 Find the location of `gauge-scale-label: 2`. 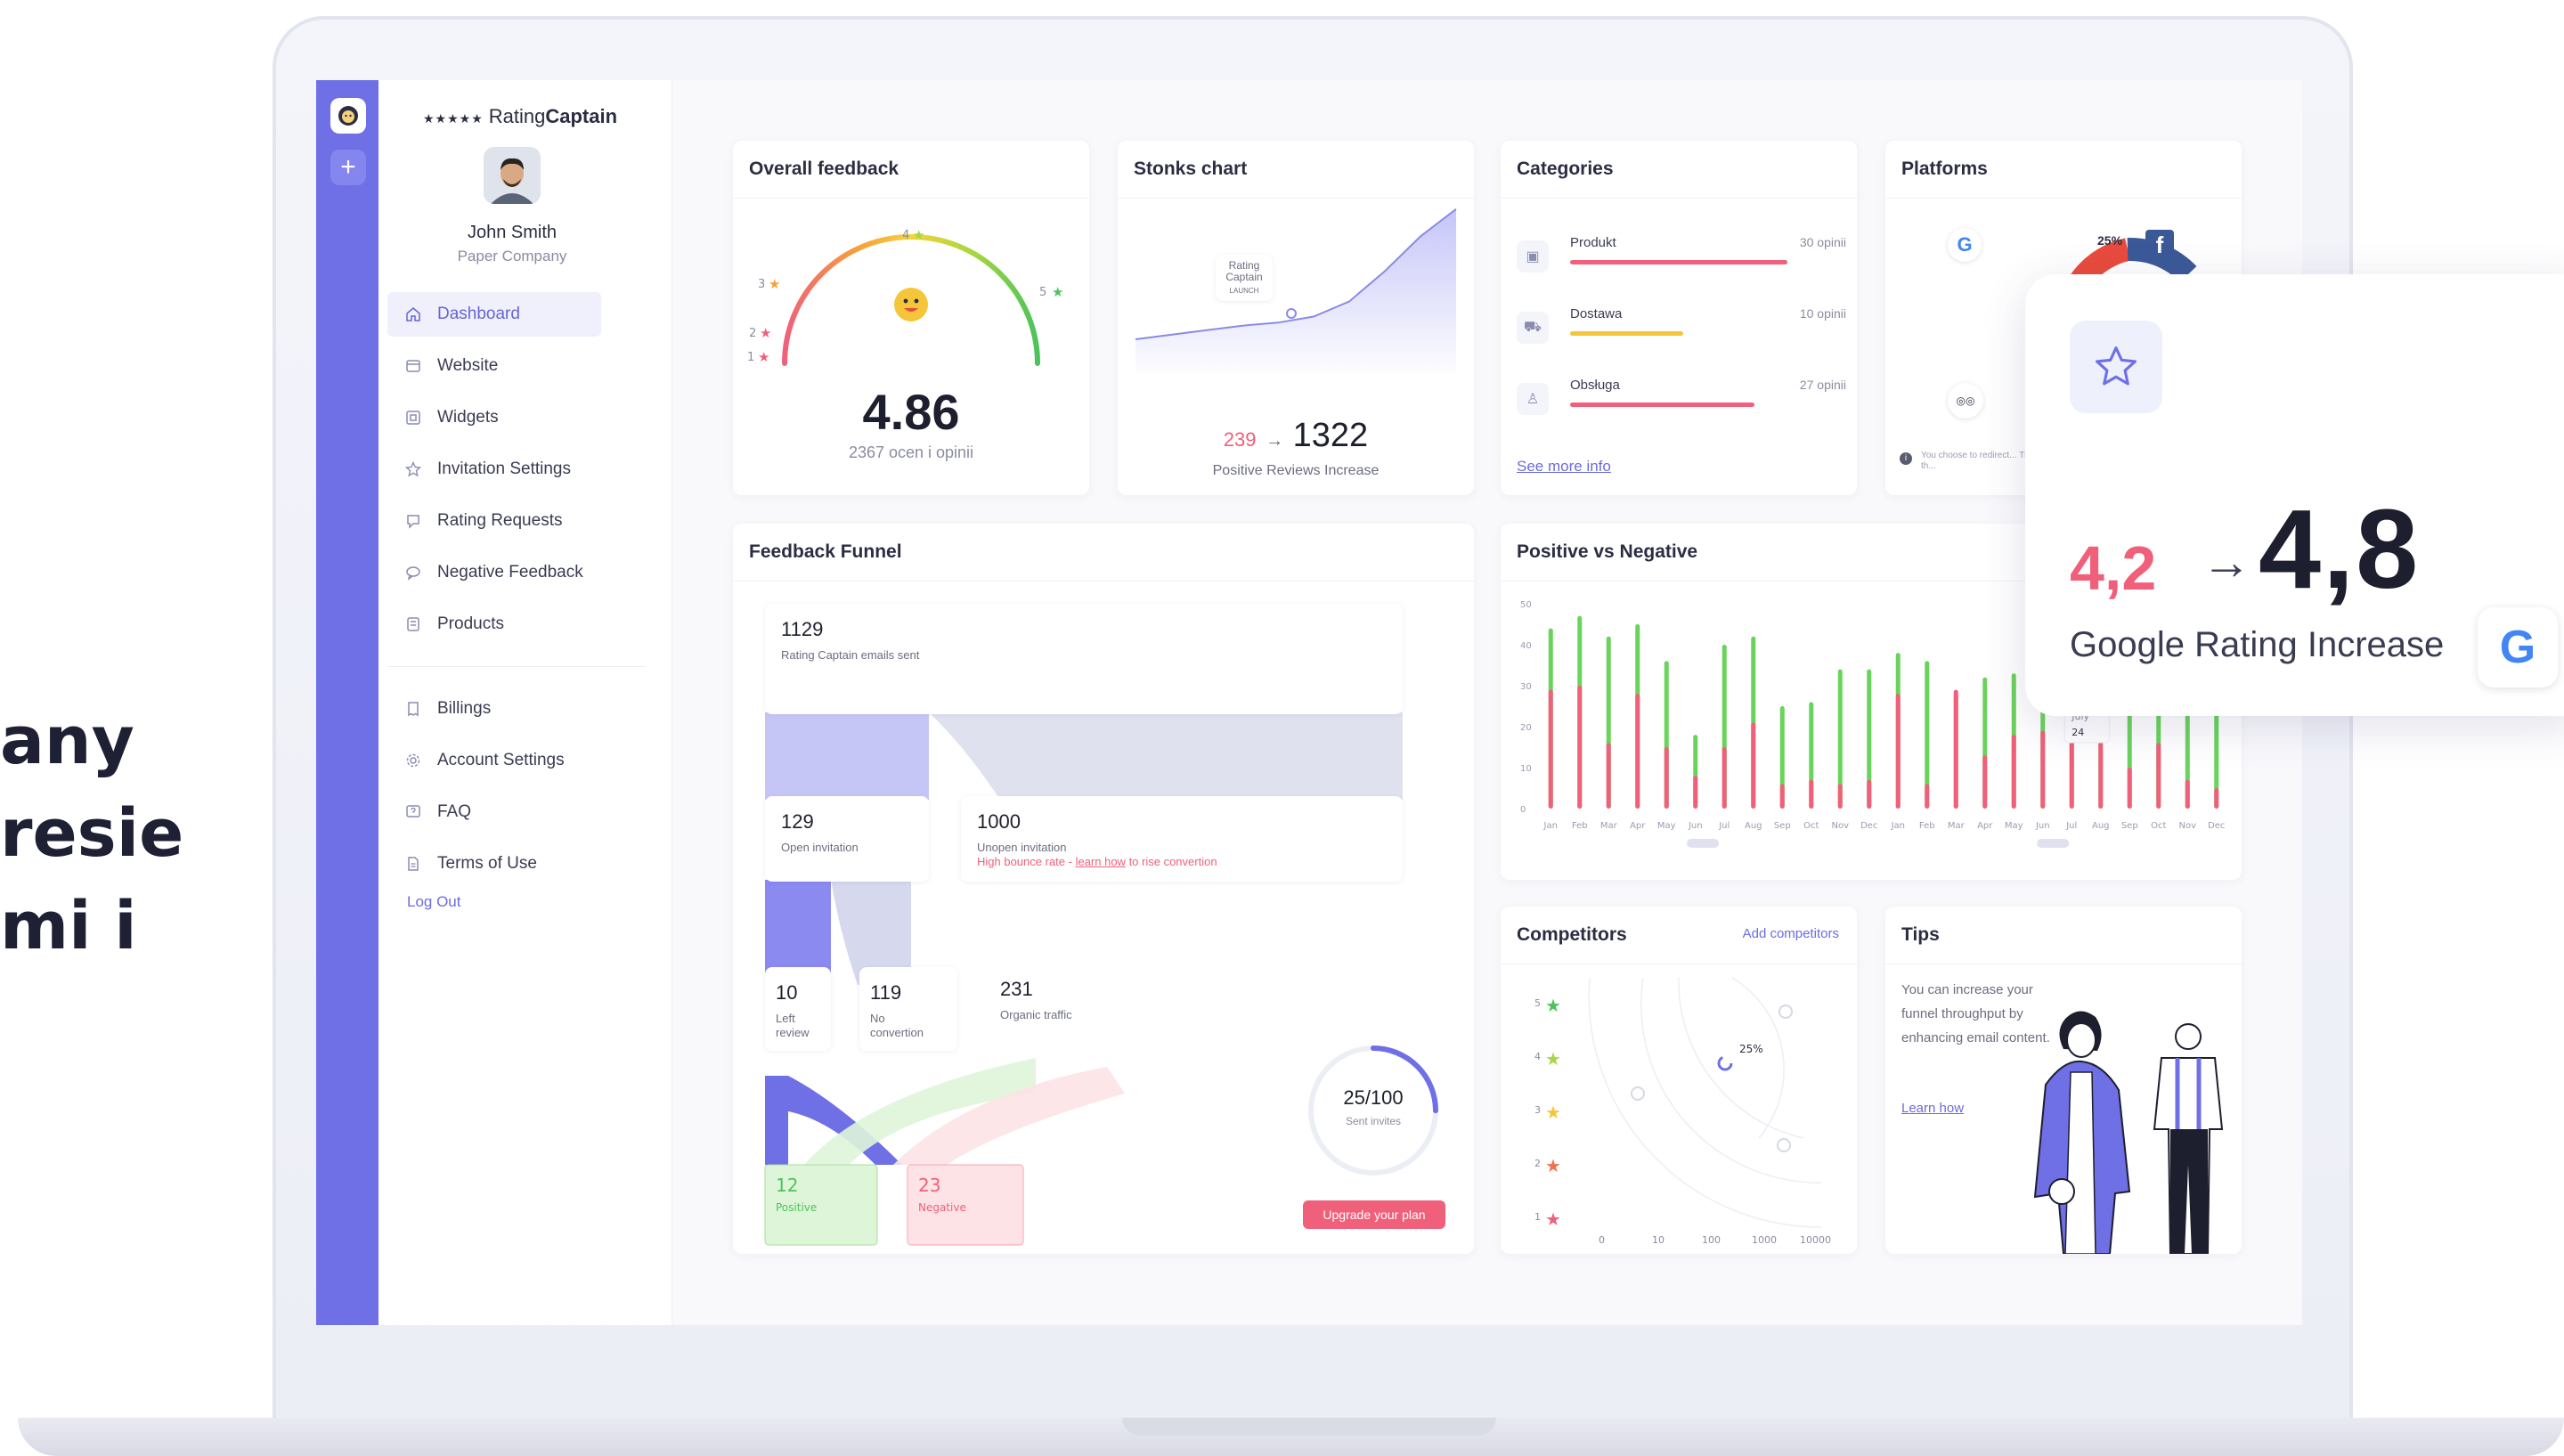

gauge-scale-label: 2 is located at coordinates (752, 333).